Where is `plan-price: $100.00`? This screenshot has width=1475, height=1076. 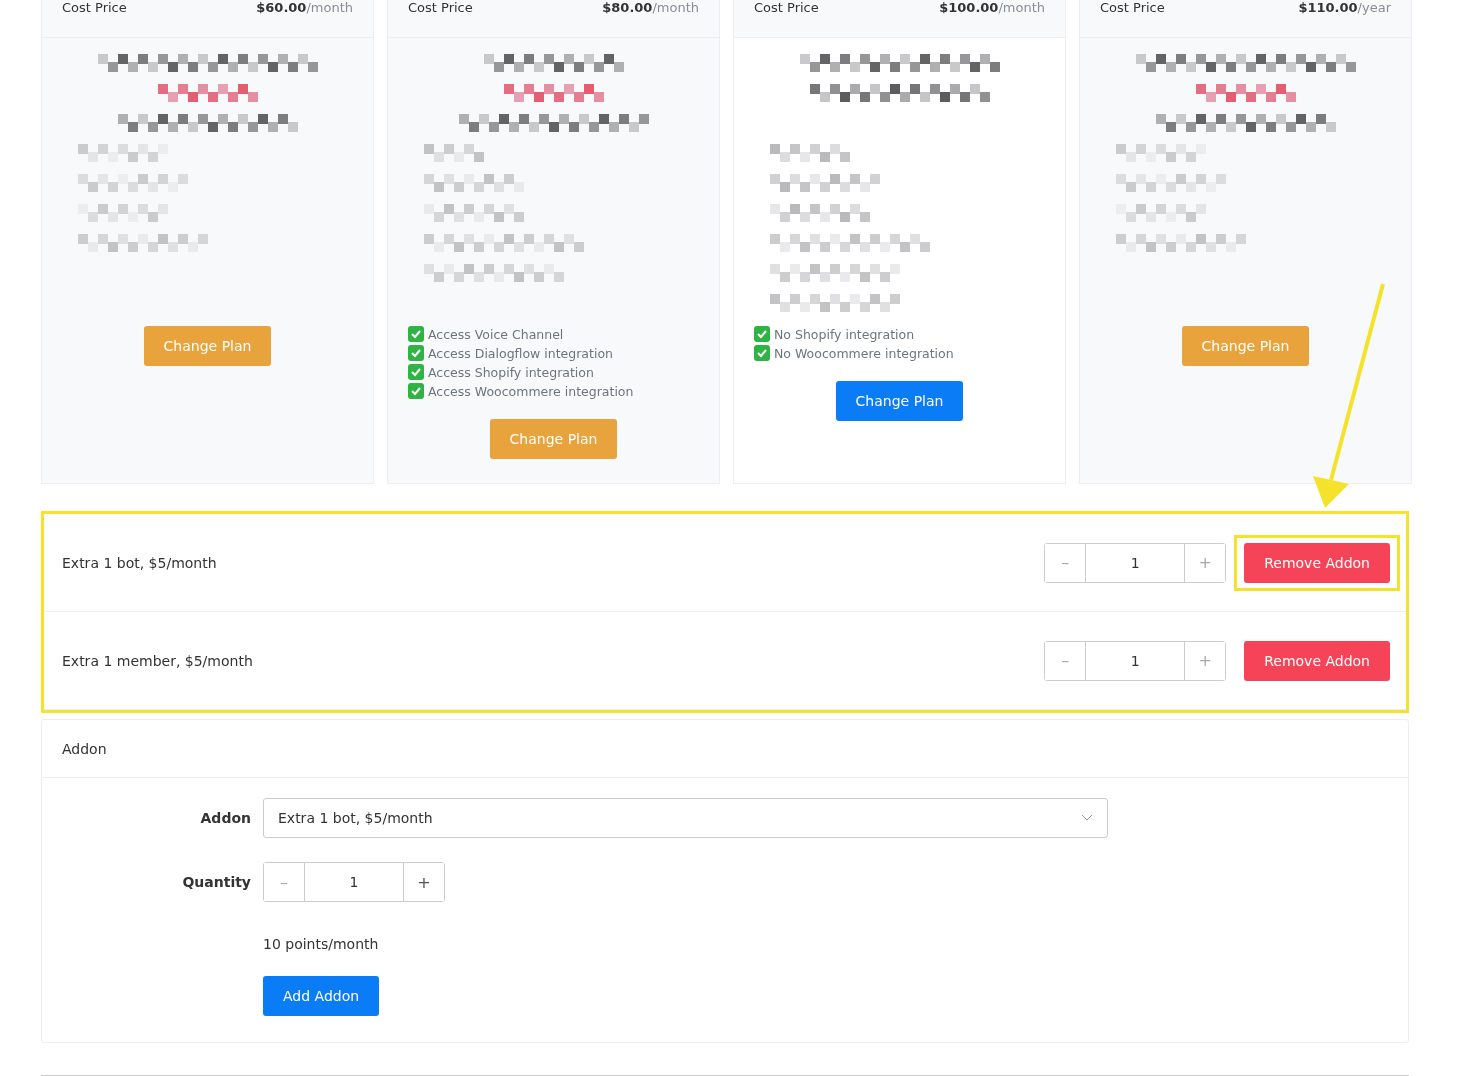 plan-price: $100.00 is located at coordinates (969, 8).